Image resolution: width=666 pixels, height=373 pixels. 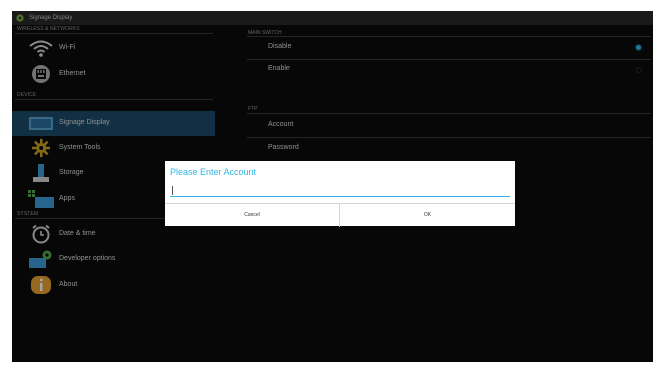 What do you see at coordinates (252, 215) in the screenshot?
I see `cancel-button: Cancel` at bounding box center [252, 215].